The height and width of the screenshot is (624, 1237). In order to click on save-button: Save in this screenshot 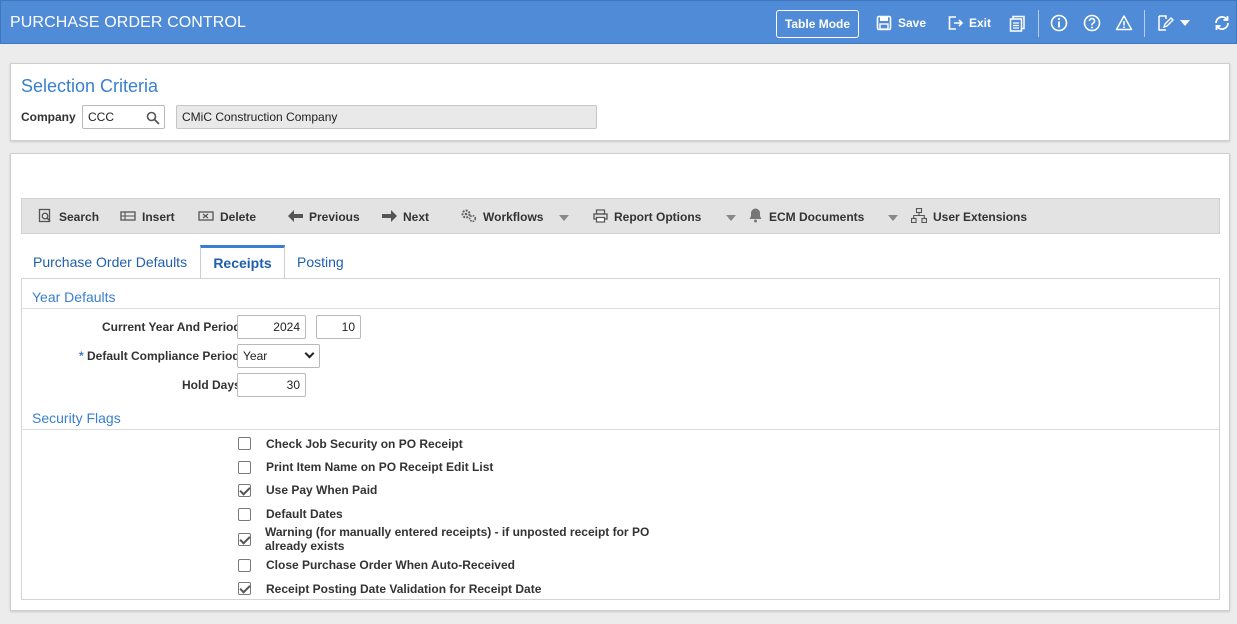, I will do `click(901, 23)`.